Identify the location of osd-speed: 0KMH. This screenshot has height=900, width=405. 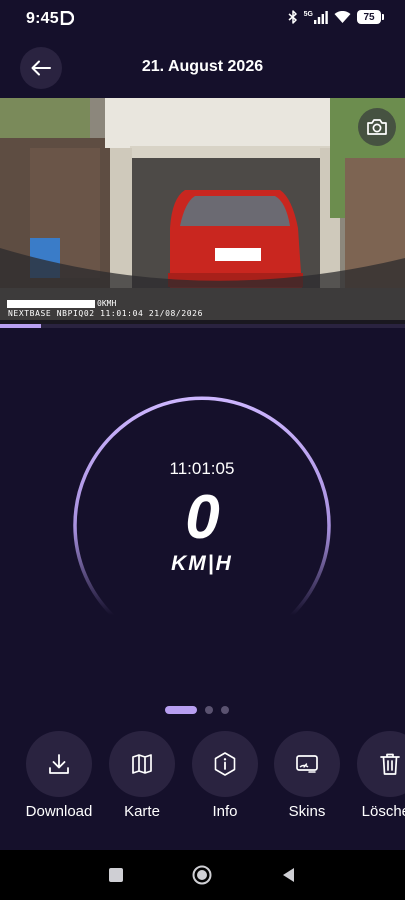
(107, 303).